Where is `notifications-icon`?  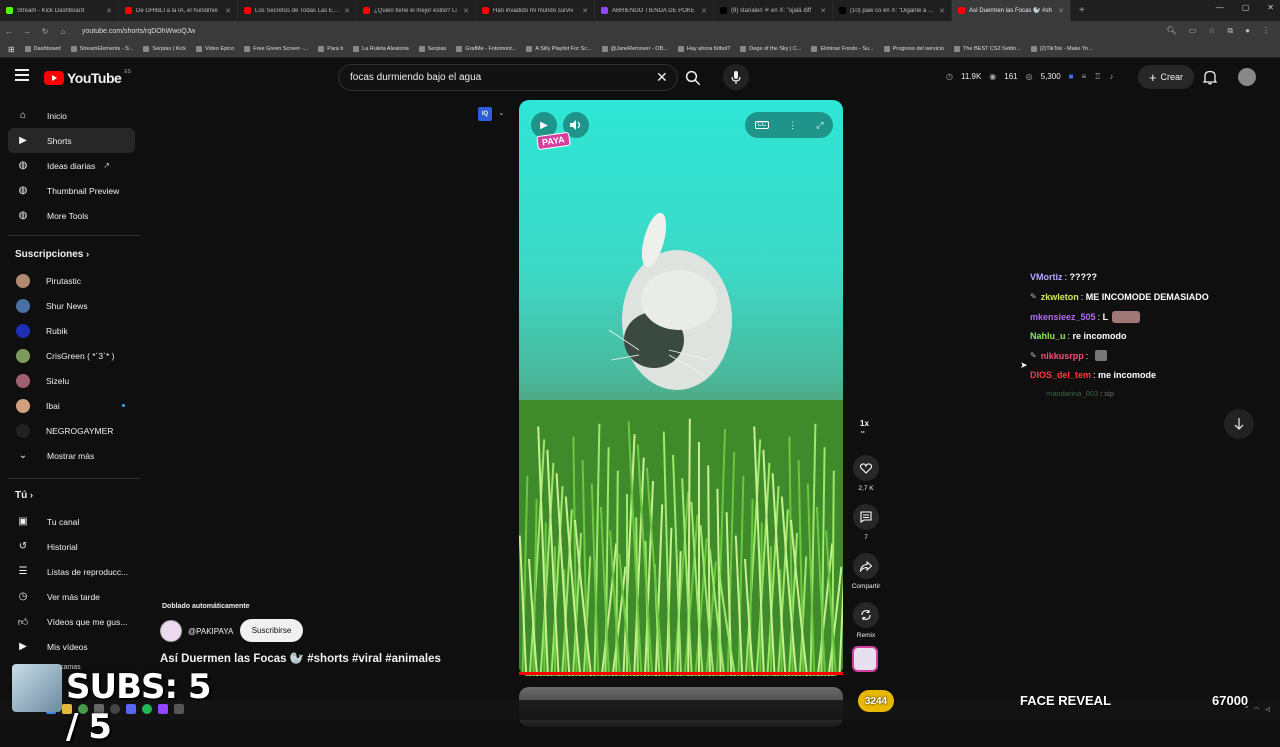 notifications-icon is located at coordinates (1210, 79).